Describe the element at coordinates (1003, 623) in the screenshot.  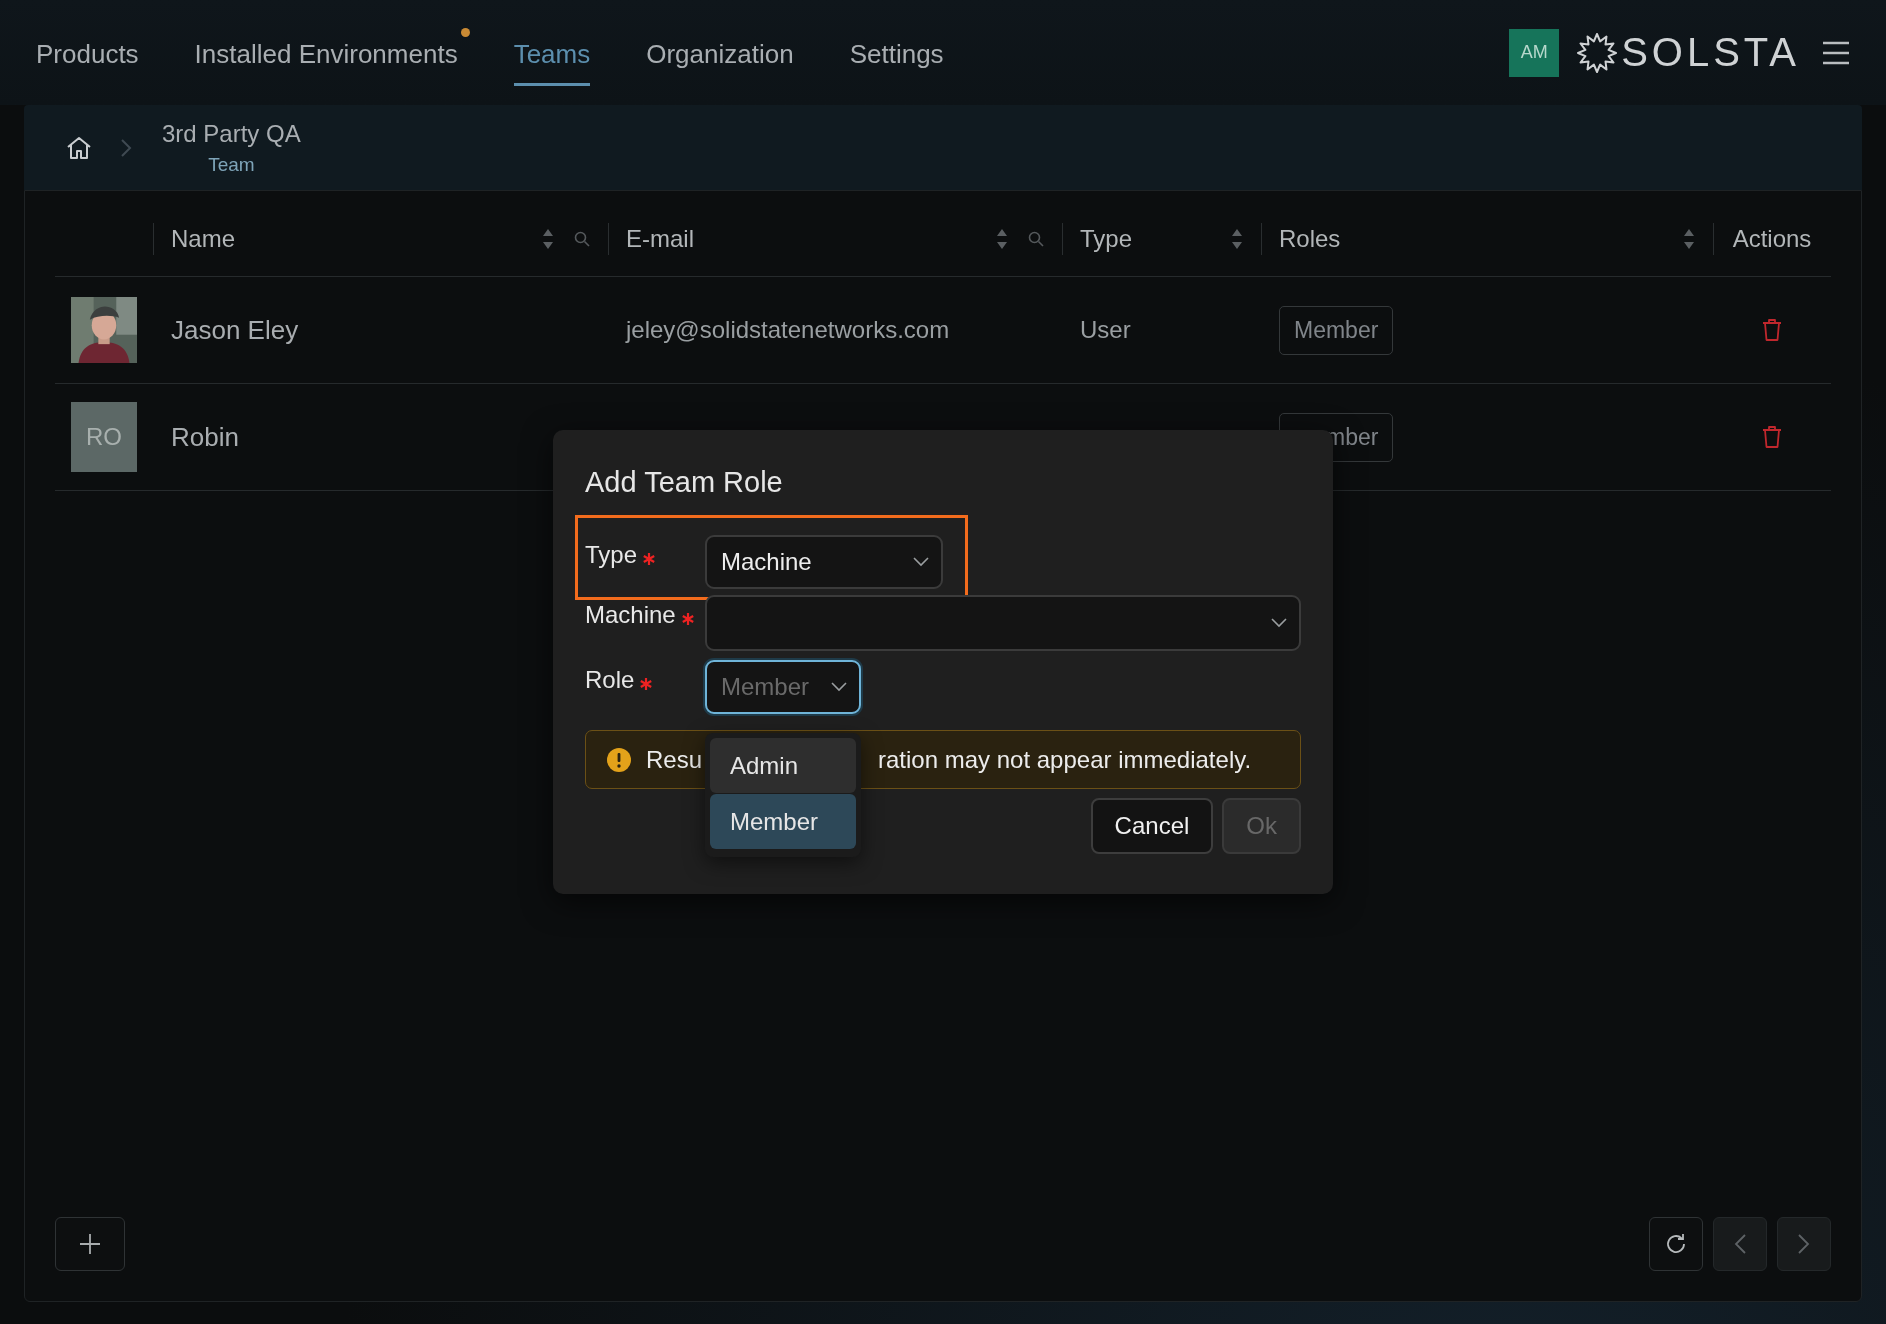
I see `select-field` at that location.